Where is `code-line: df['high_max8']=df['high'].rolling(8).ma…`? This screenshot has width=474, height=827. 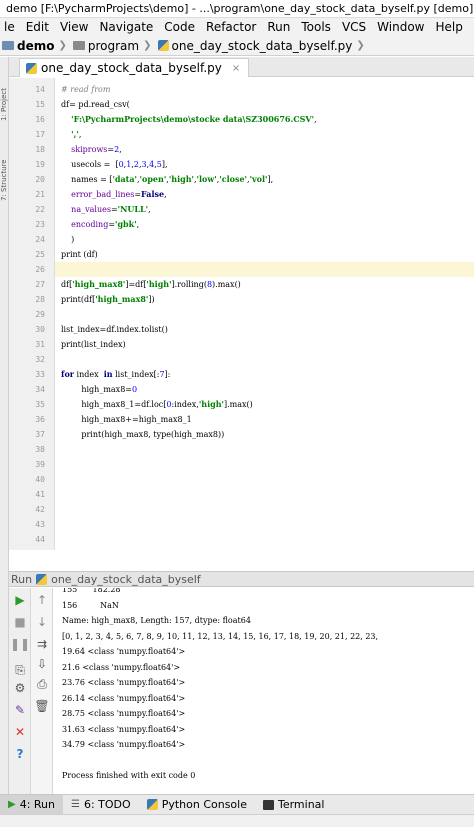 code-line: df['high_max8']=df['high'].rolling(8).ma… is located at coordinates (151, 284).